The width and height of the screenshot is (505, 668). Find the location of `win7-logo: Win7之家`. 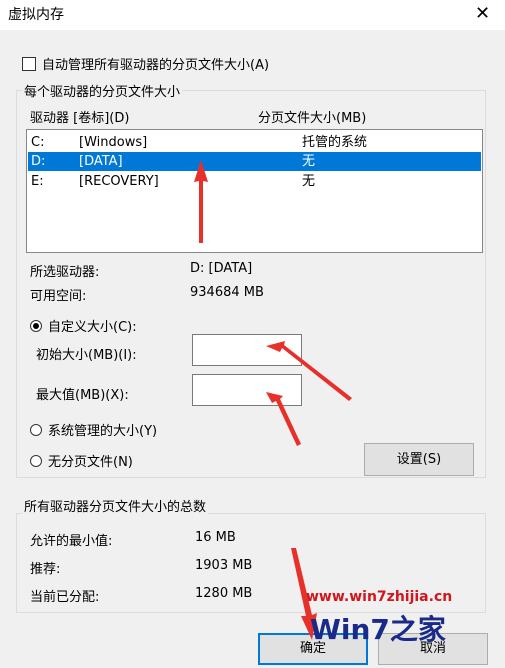

win7-logo: Win7之家 is located at coordinates (378, 629).